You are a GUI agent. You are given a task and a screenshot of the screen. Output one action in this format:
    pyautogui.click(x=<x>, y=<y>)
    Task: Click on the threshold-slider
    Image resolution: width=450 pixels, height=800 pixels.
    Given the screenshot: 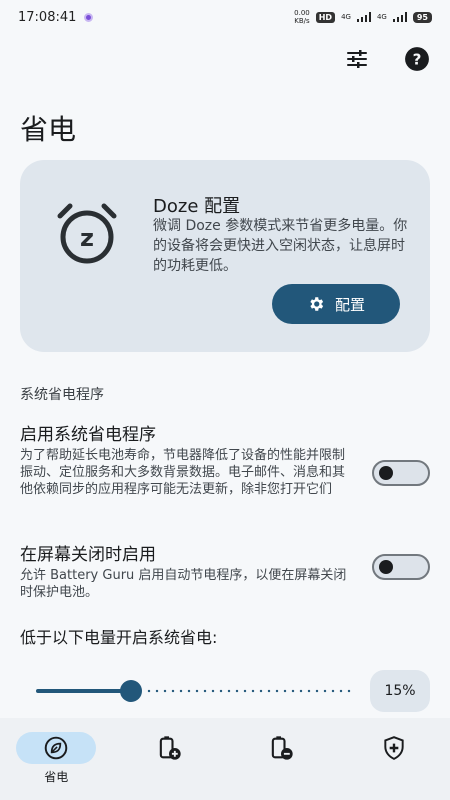 What is the action you would take?
    pyautogui.click(x=195, y=691)
    